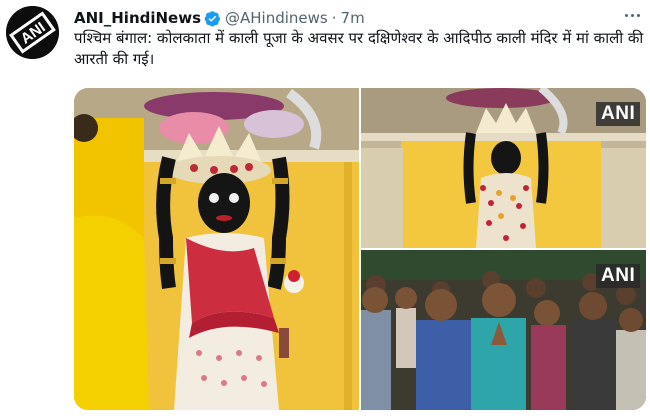 The image size is (650, 418). I want to click on ani-logo-icon: ANI, so click(32, 32).